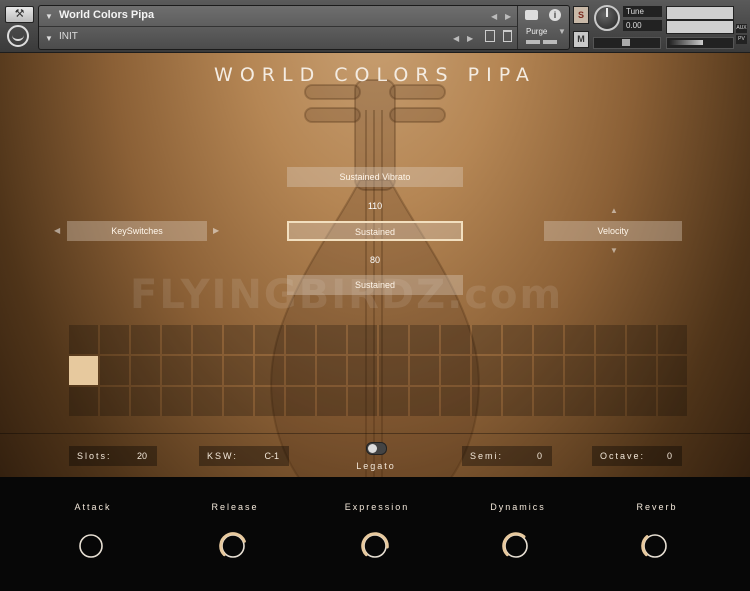  I want to click on up-arrow-icon: ▲, so click(614, 210).